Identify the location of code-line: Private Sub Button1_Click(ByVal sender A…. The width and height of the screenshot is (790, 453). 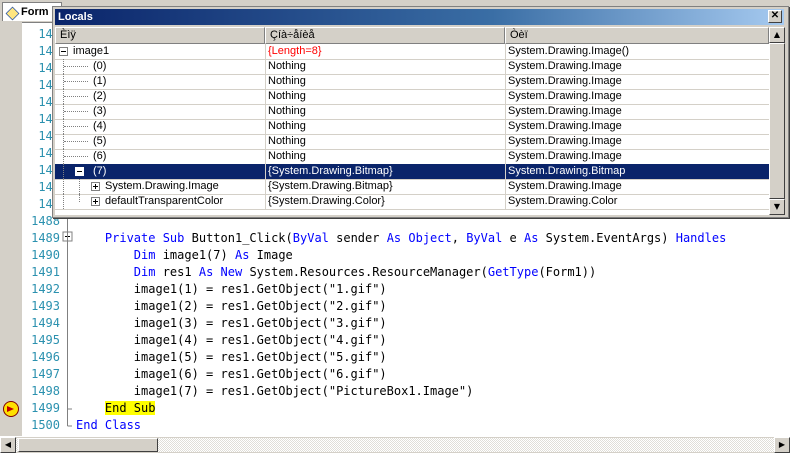
(401, 238).